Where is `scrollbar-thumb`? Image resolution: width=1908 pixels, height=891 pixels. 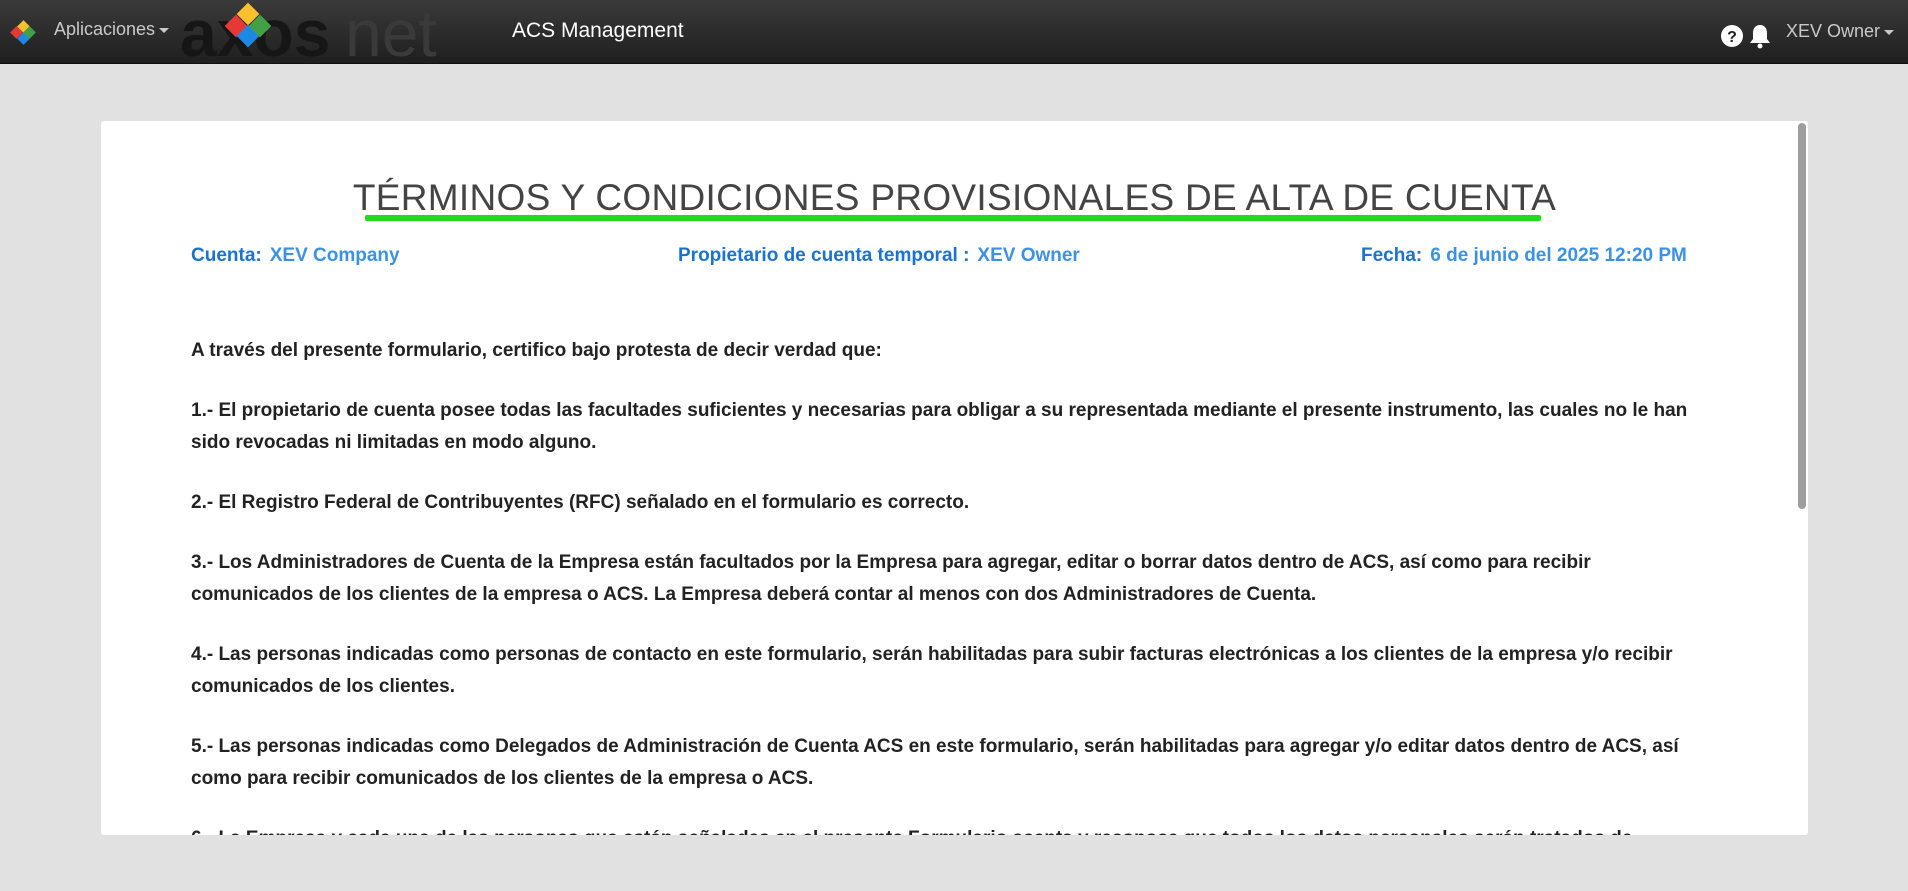 scrollbar-thumb is located at coordinates (1802, 316).